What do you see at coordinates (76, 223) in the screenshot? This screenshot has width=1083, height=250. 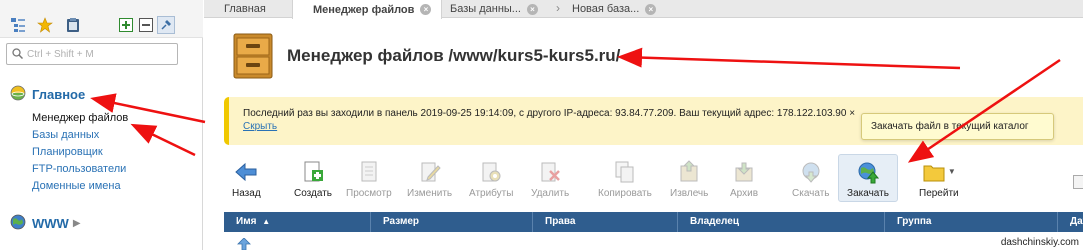 I see `chevron-right-icon: ▶` at bounding box center [76, 223].